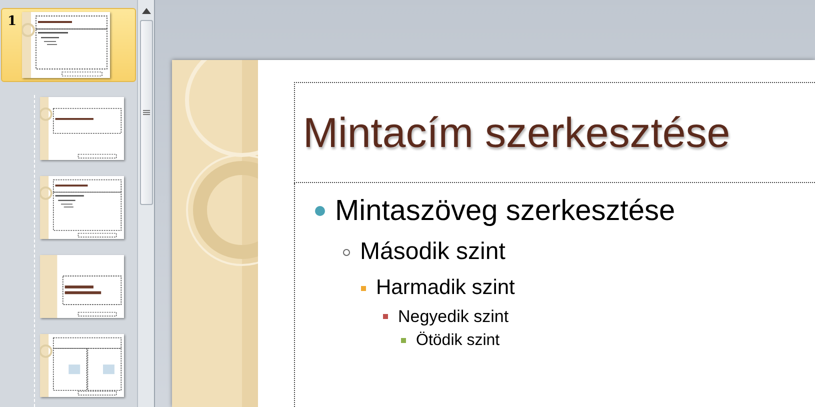  What do you see at coordinates (516, 133) in the screenshot?
I see `slide-title: Mintacím szerkesztése` at bounding box center [516, 133].